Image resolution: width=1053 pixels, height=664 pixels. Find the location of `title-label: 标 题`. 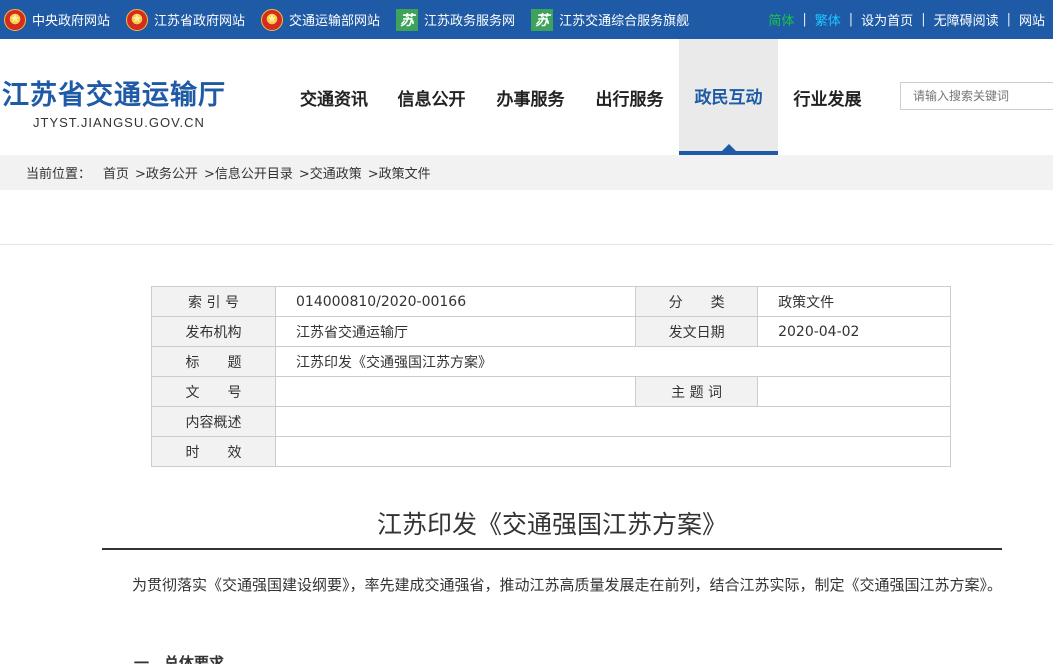

title-label: 标 题 is located at coordinates (213, 361).